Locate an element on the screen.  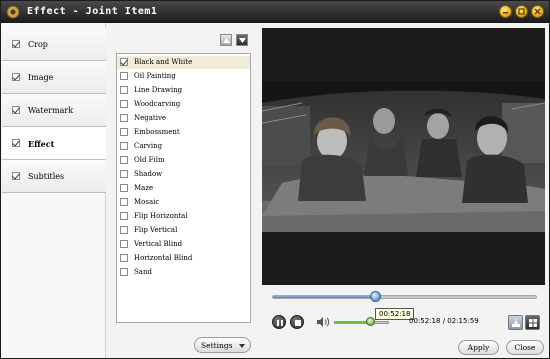
list-item-horizontal-blind: Horizontal Blind is located at coordinates (183, 258).